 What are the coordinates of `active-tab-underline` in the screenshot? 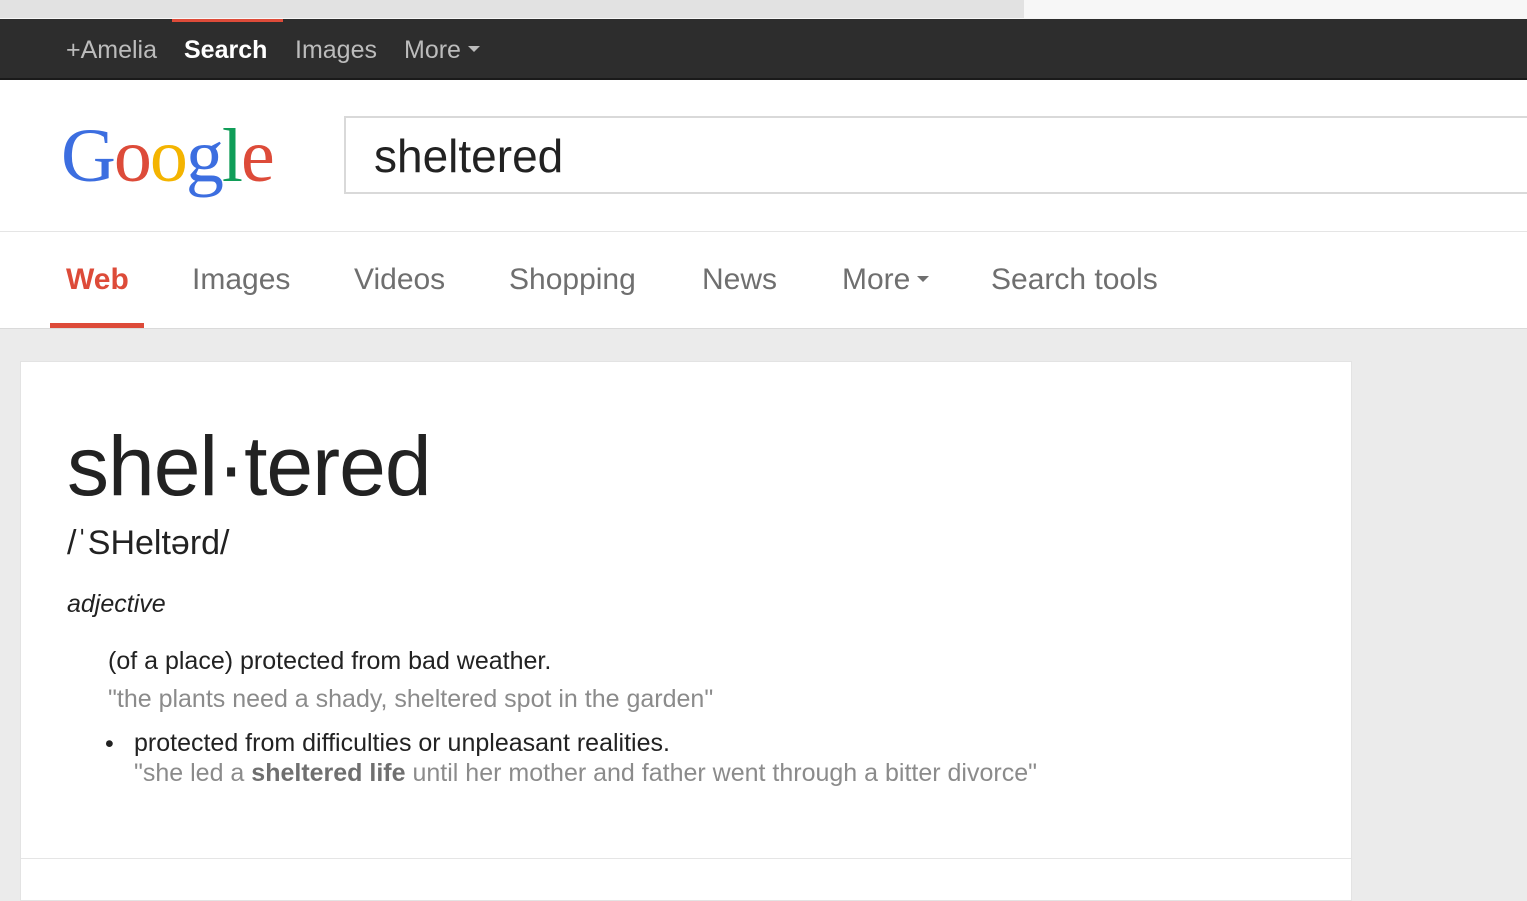 It's located at (97, 325).